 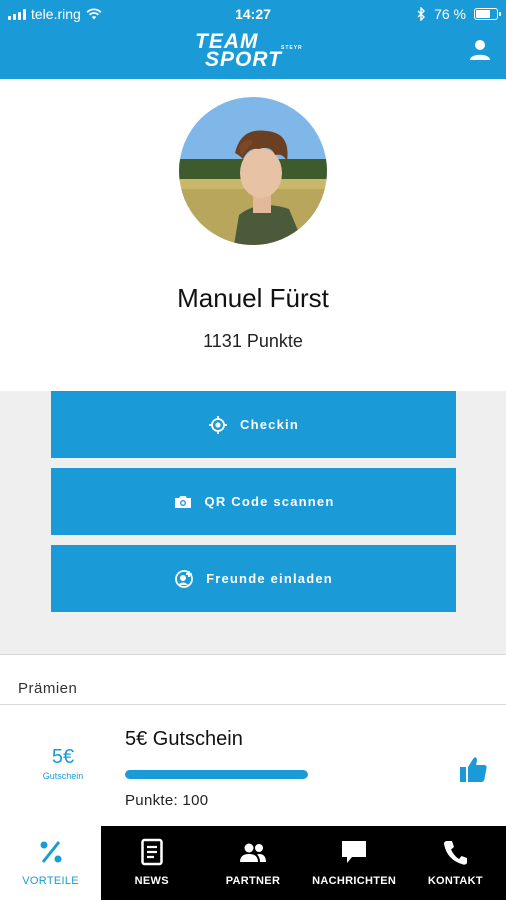 I want to click on reward-badge-amount: 5€, so click(x=63, y=757).